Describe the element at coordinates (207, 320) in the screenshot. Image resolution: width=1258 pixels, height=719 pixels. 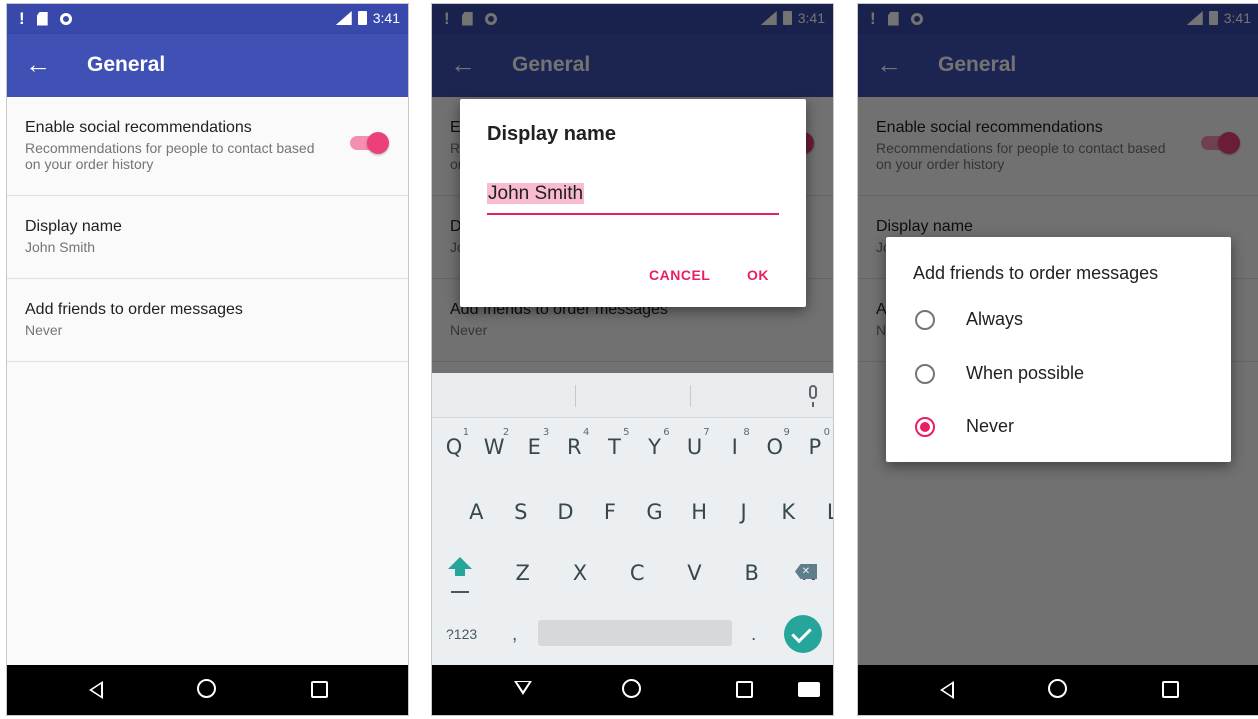
I see `pref-add-friends: Add friends to order messages Never` at that location.